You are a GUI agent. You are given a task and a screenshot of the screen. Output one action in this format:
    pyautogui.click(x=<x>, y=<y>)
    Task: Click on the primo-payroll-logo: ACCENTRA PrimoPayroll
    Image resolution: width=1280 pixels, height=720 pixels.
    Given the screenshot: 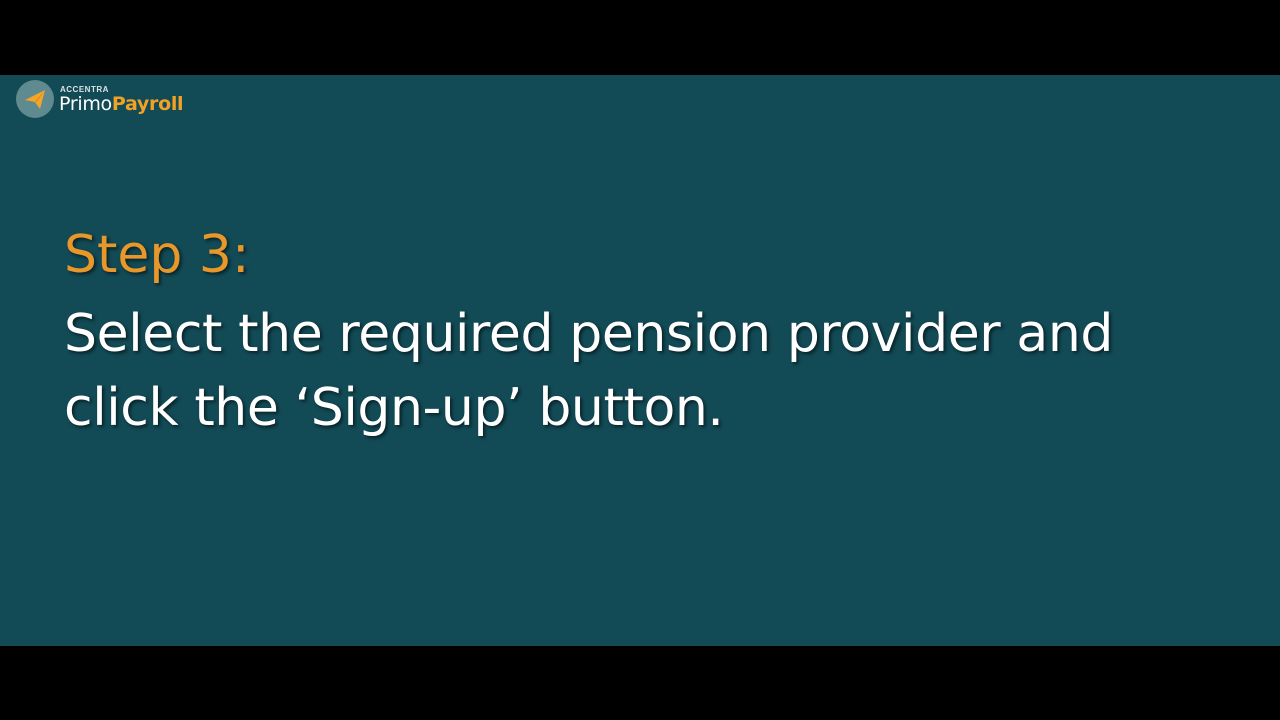 What is the action you would take?
    pyautogui.click(x=116, y=100)
    